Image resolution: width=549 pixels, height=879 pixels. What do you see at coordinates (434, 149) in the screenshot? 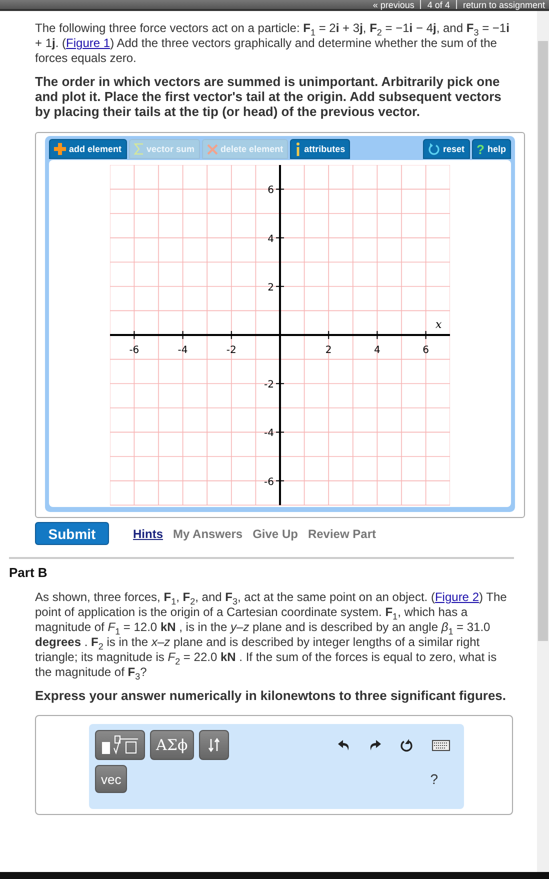
I see `reset-icon` at bounding box center [434, 149].